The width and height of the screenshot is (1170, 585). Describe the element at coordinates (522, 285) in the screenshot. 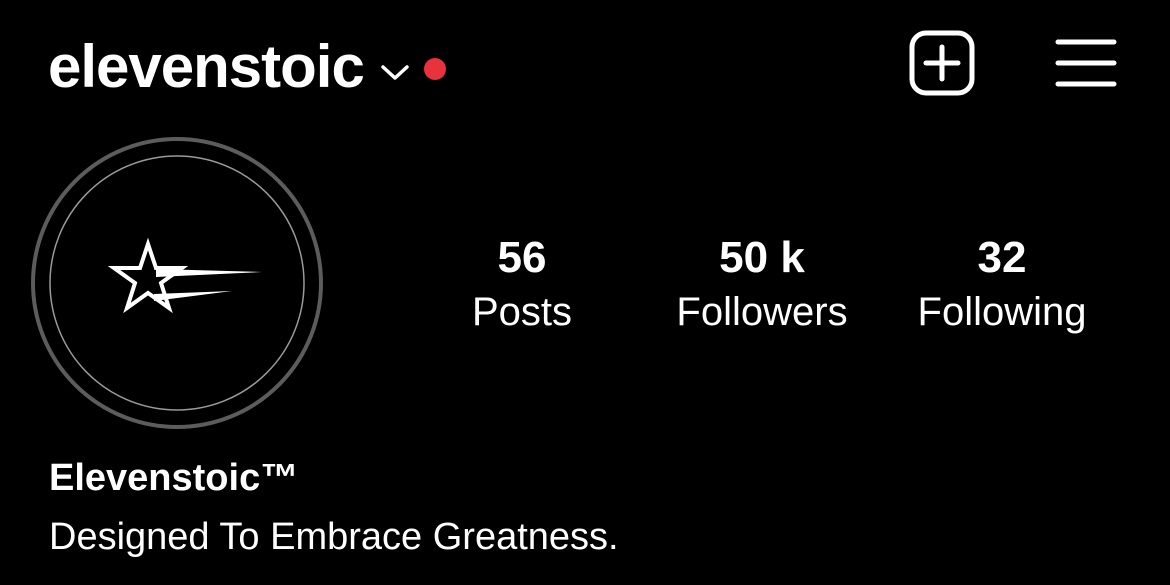

I see `stat-posts: 56 Posts` at that location.